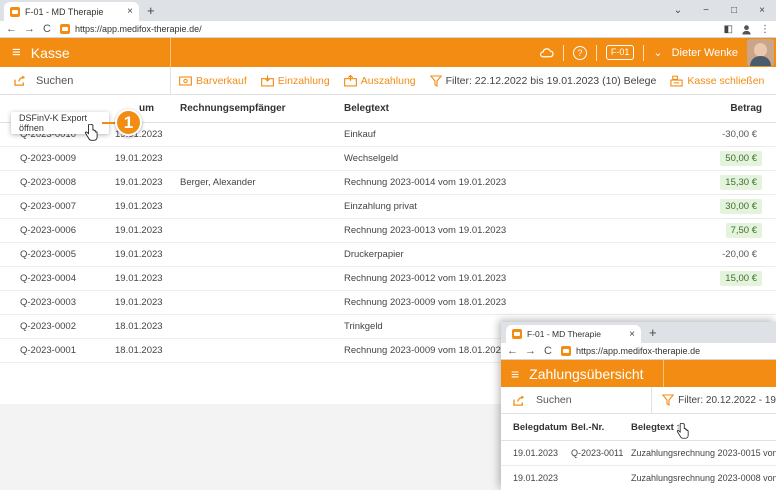  I want to click on inset-back-arrow-icon: ←, so click(512, 351).